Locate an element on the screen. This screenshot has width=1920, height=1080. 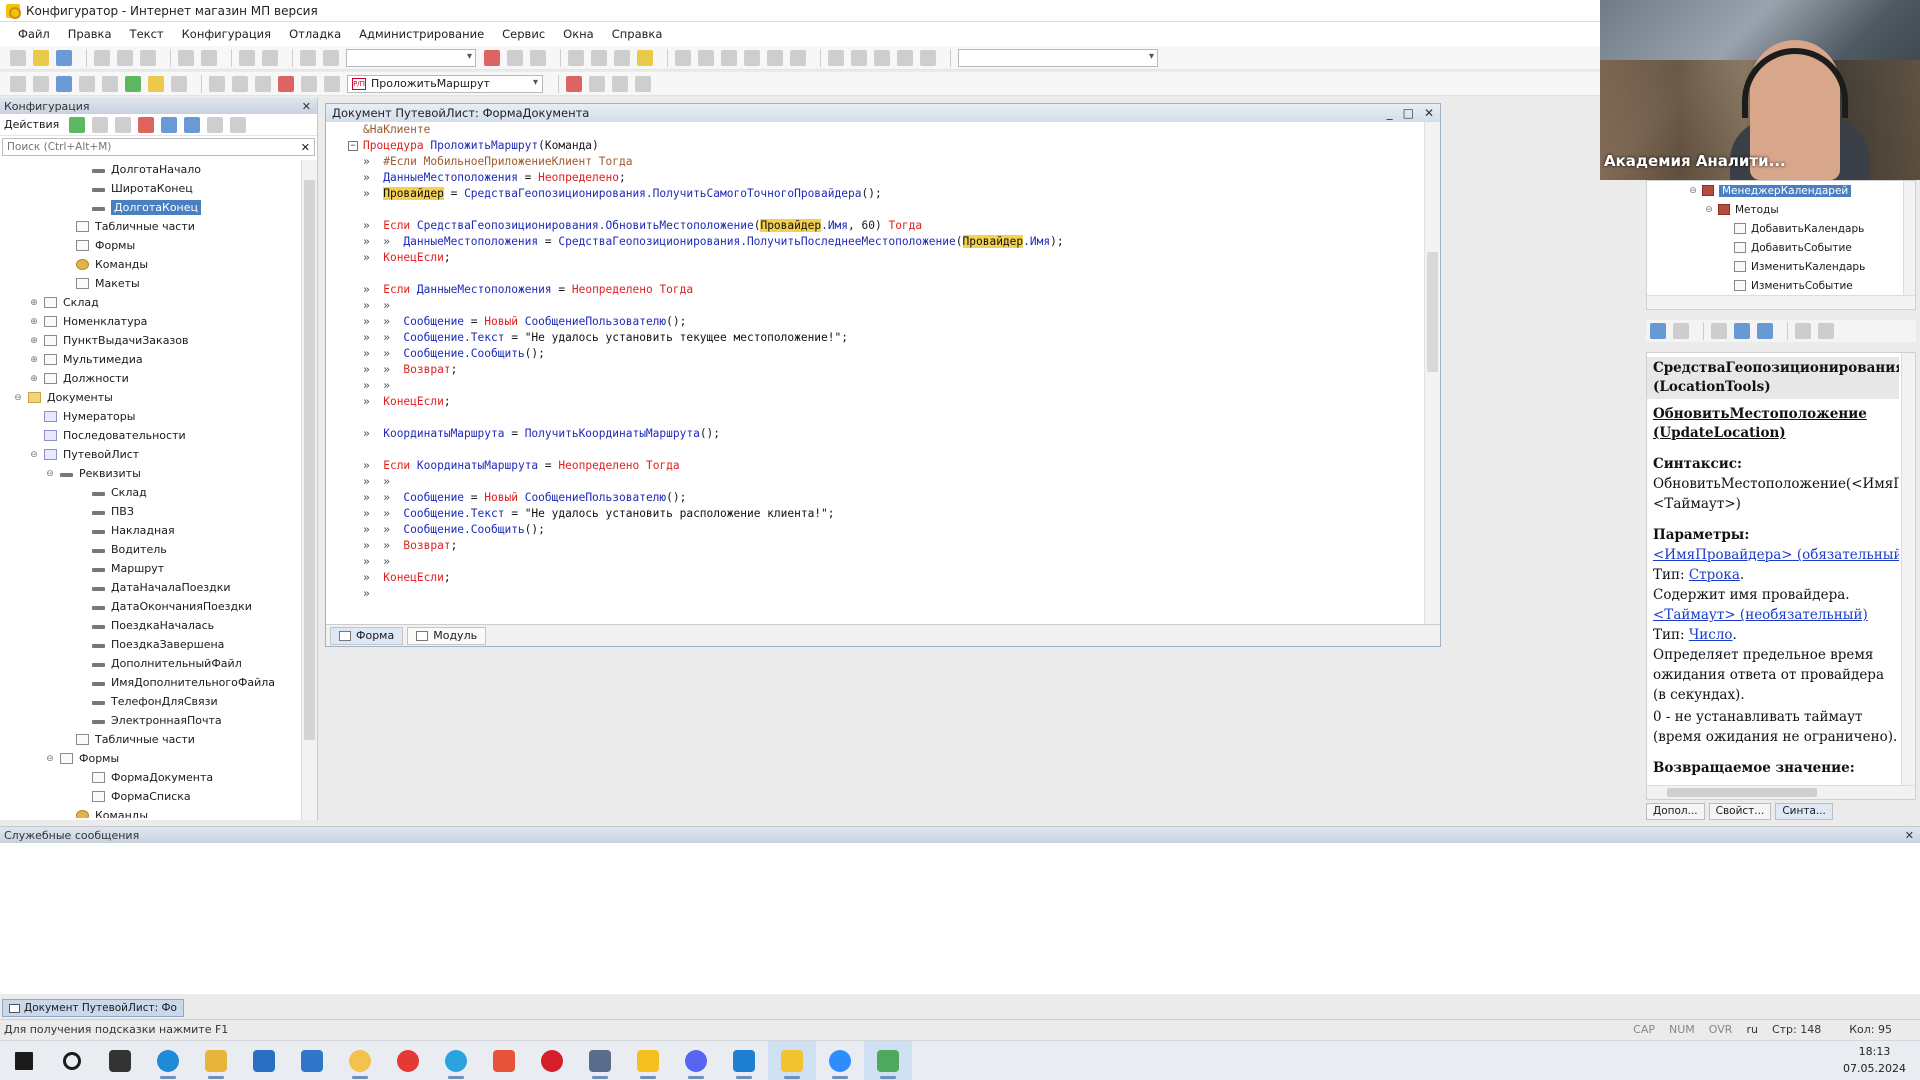
help-search-combo is located at coordinates (1058, 57).